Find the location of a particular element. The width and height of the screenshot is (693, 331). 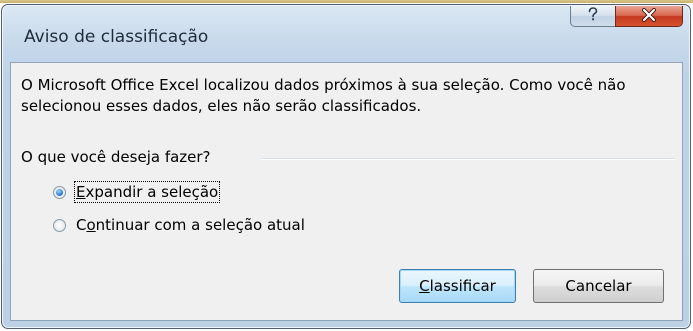

top-edge-strip is located at coordinates (346, 1).